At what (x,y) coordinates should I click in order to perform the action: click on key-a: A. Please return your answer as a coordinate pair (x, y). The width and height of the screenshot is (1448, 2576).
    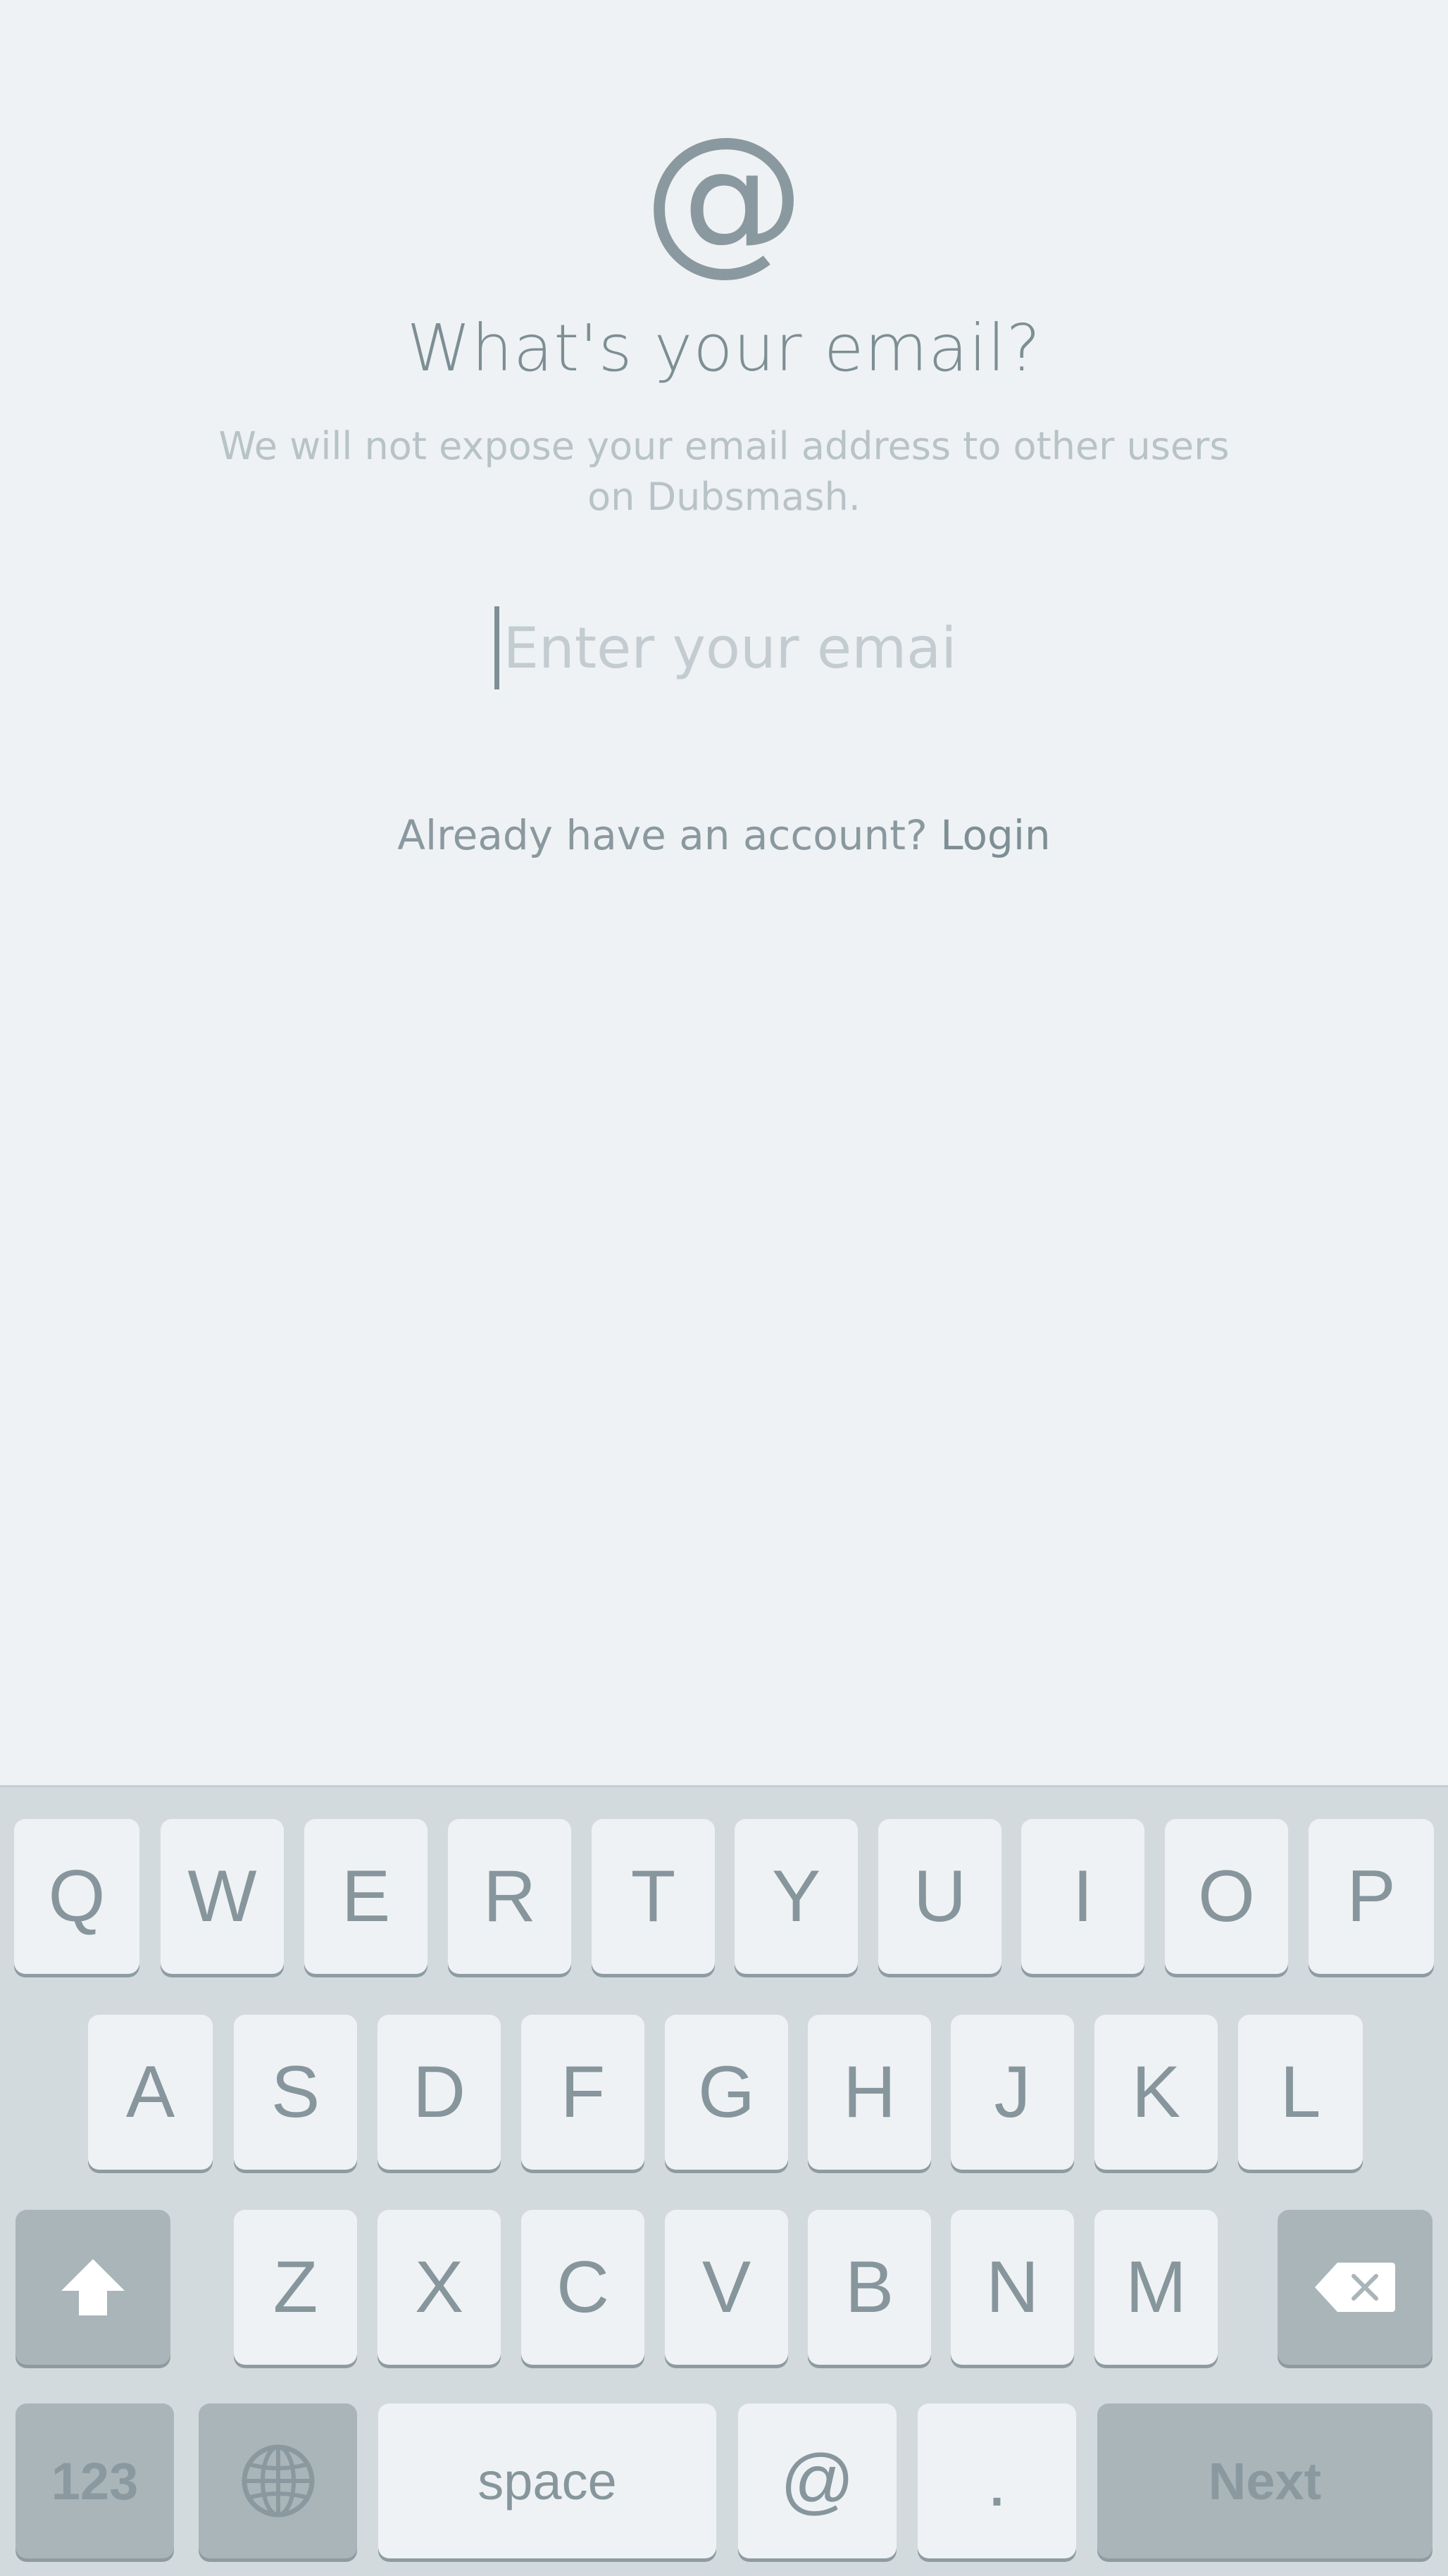
    Looking at the image, I should click on (151, 2092).